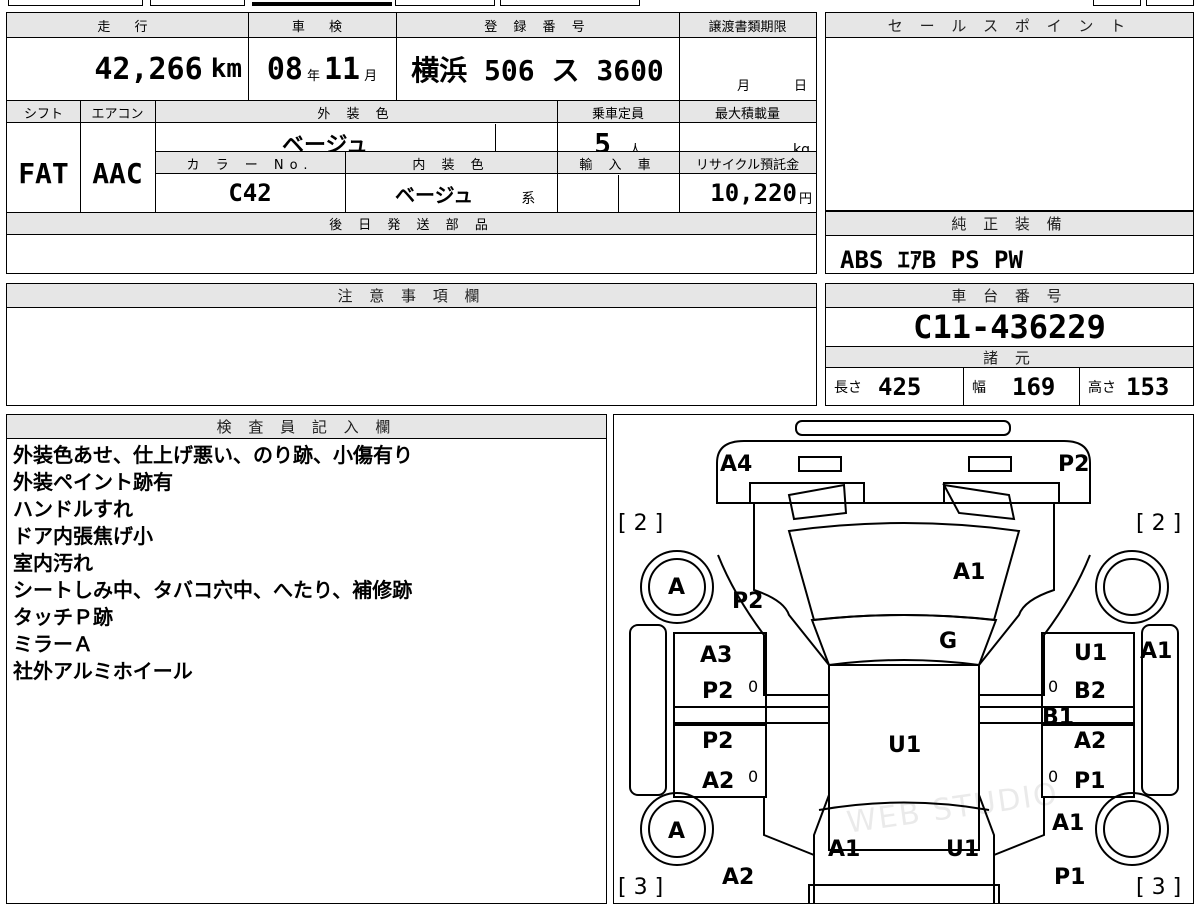 This screenshot has width=1200, height=904. Describe the element at coordinates (213, 455) in the screenshot. I see `inspector-note-line: 外装色あせ、仕上げ悪い、のり跡、小傷有り` at that location.